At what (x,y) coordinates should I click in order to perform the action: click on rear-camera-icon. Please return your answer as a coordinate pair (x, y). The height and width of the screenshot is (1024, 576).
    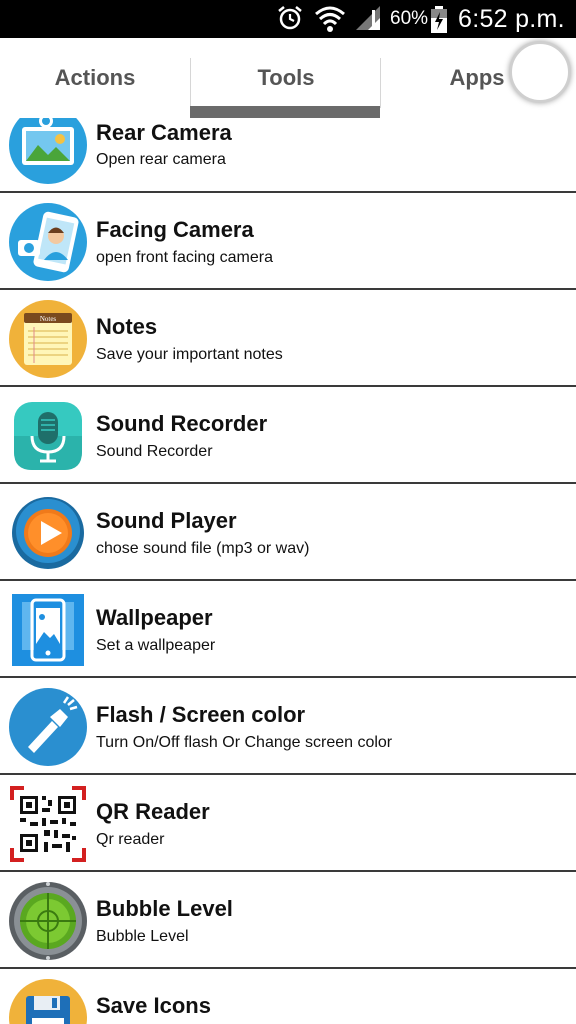
    Looking at the image, I should click on (48, 151).